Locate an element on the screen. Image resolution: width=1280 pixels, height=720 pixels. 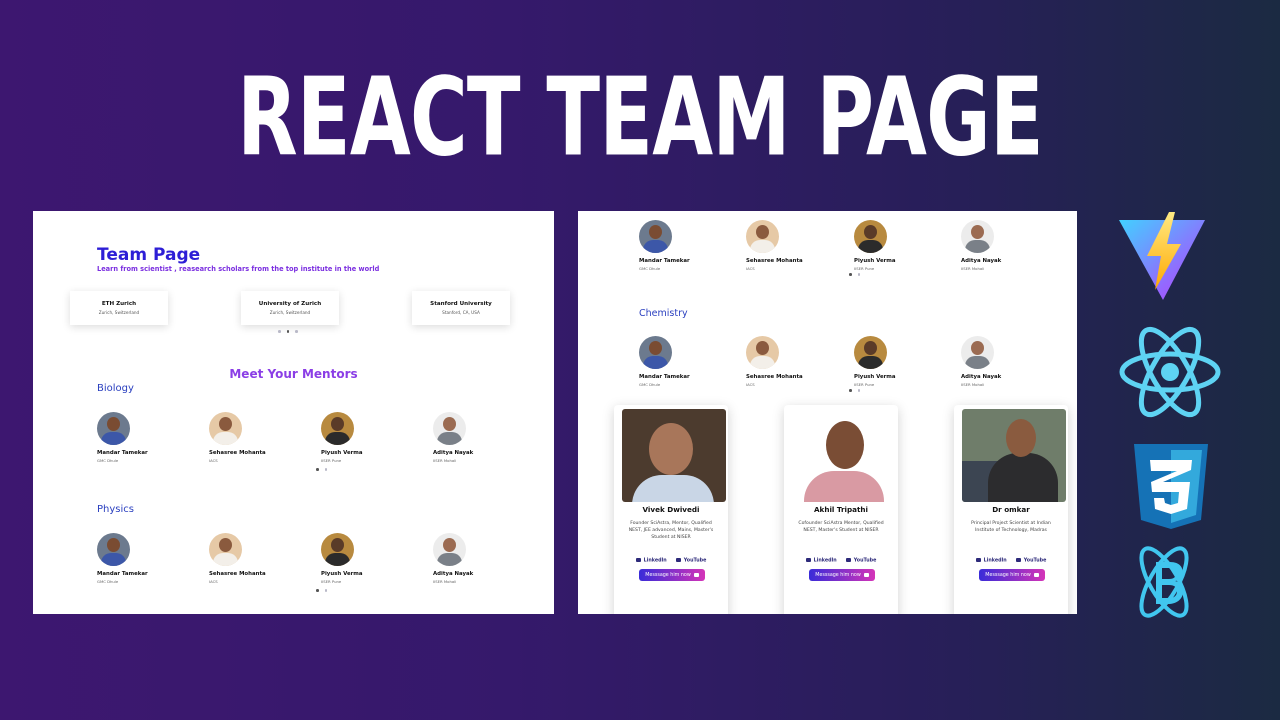
university-card: ETH Zurich Zurich, Switzerland is located at coordinates (119, 308).